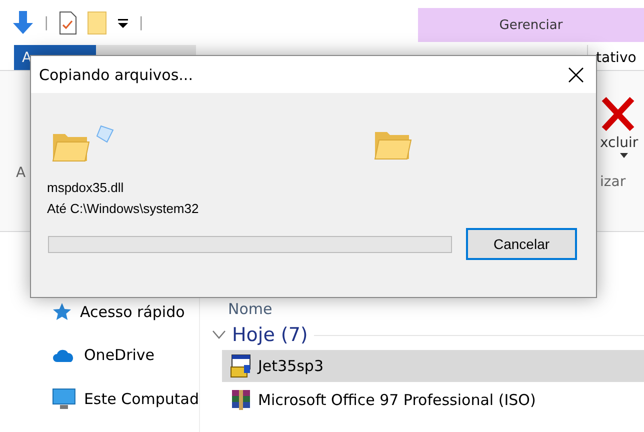  What do you see at coordinates (619, 143) in the screenshot?
I see `delete-label: xcluir` at bounding box center [619, 143].